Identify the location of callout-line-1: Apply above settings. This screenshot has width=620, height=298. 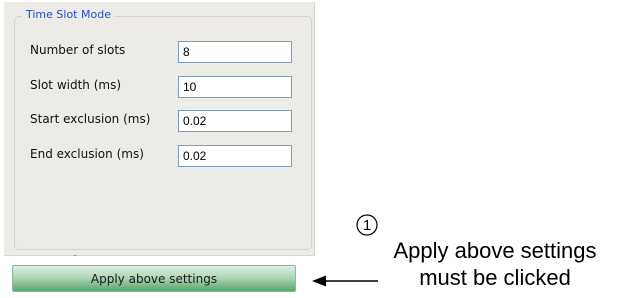
(495, 250).